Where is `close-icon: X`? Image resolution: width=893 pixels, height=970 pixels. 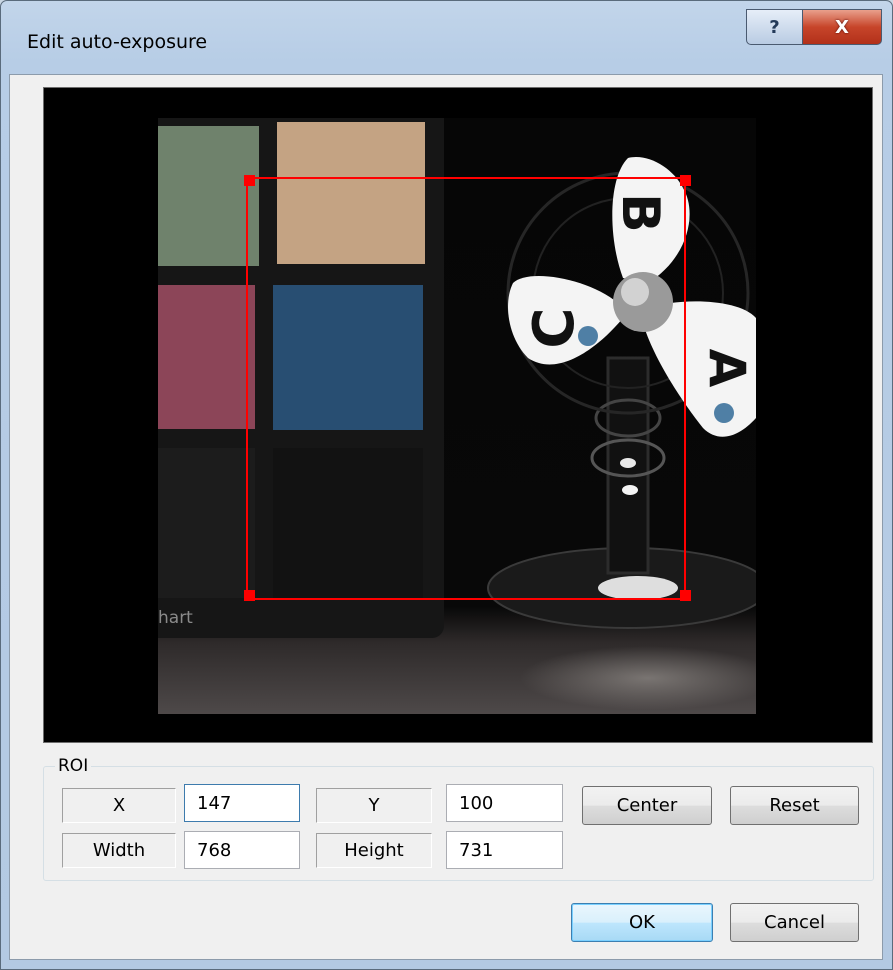 close-icon: X is located at coordinates (842, 27).